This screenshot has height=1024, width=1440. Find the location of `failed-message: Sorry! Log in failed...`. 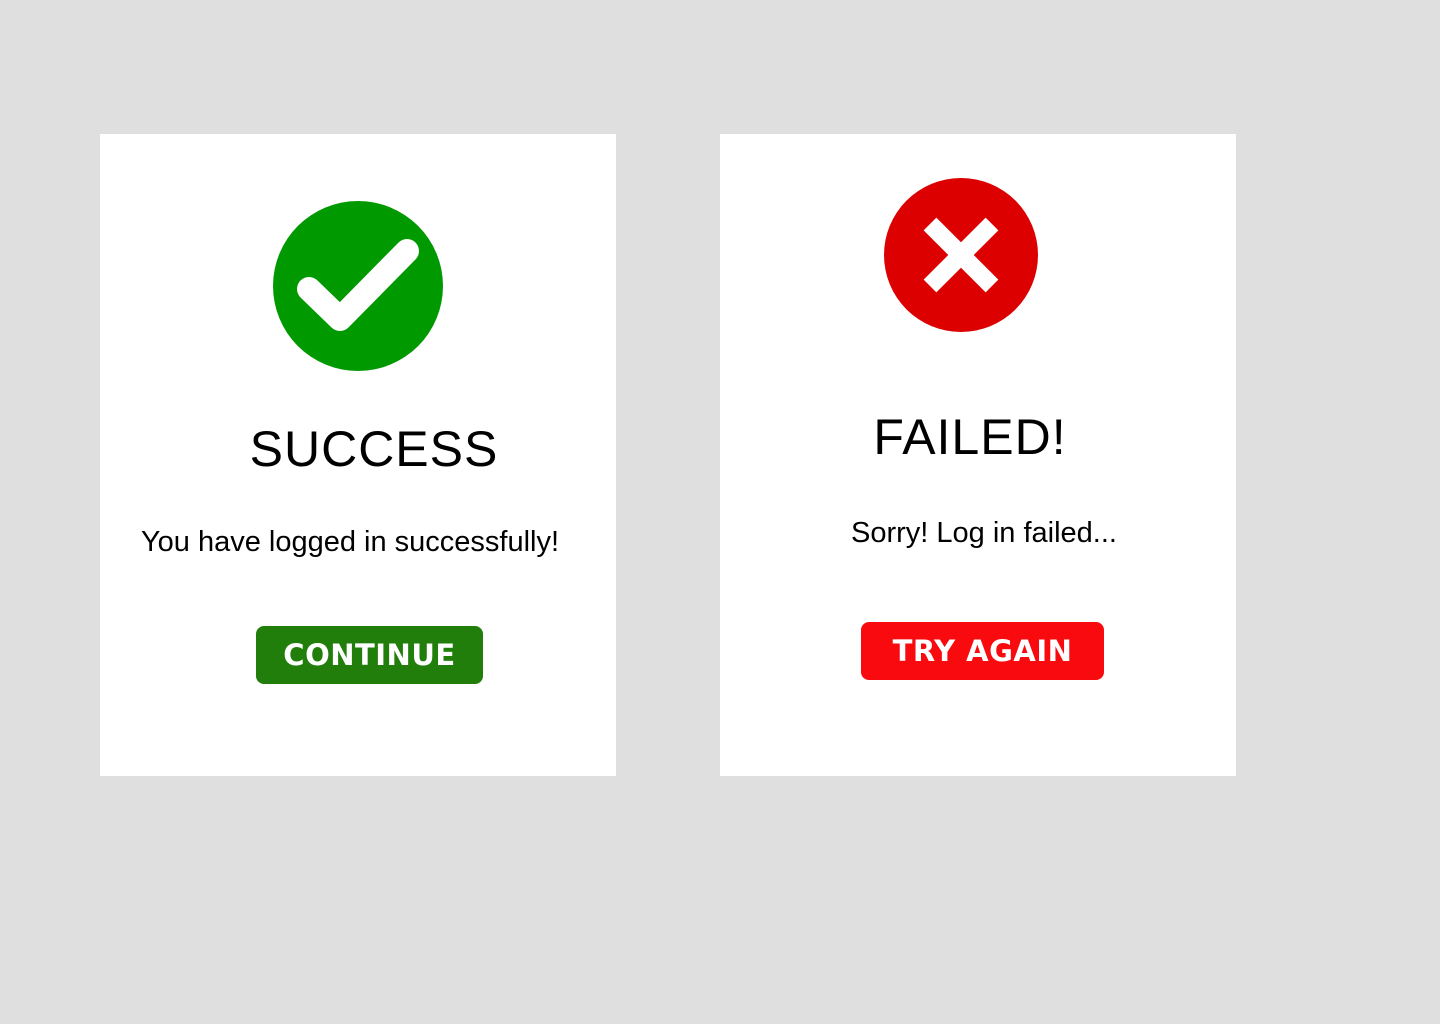

failed-message: Sorry! Log in failed... is located at coordinates (984, 533).